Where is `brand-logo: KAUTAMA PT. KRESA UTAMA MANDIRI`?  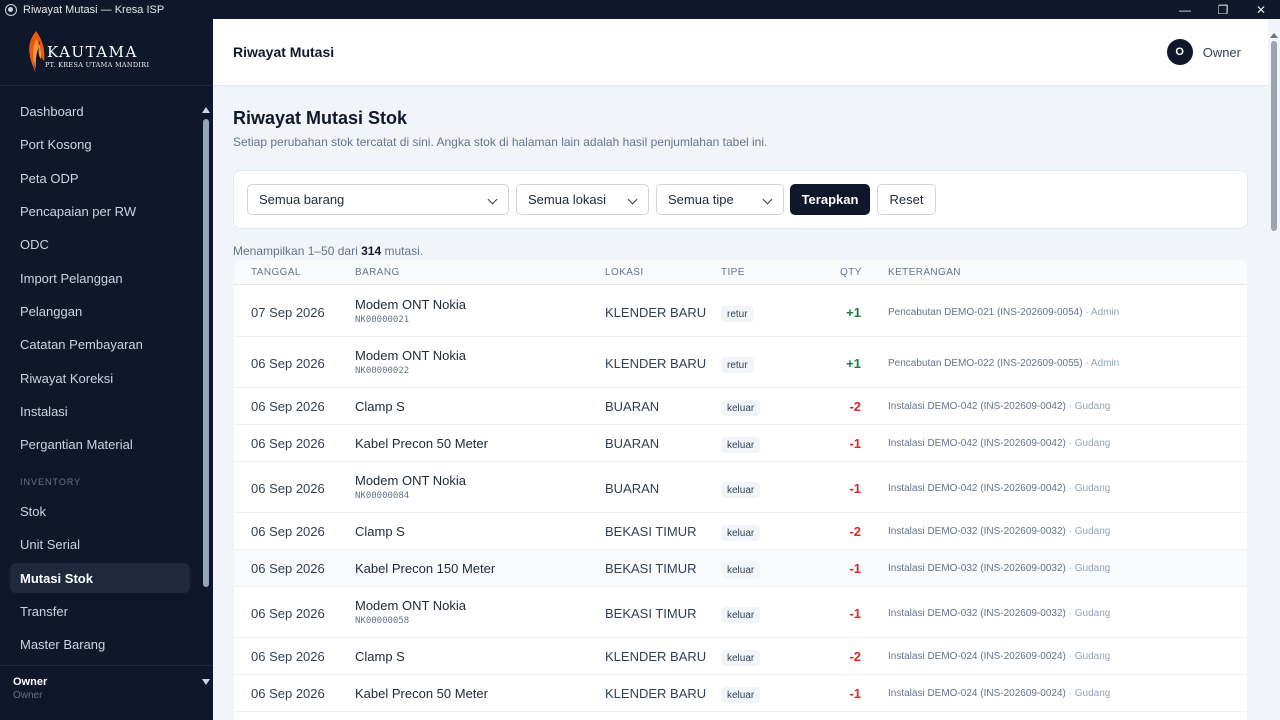 brand-logo: KAUTAMA PT. KRESA UTAMA MANDIRI is located at coordinates (106, 52).